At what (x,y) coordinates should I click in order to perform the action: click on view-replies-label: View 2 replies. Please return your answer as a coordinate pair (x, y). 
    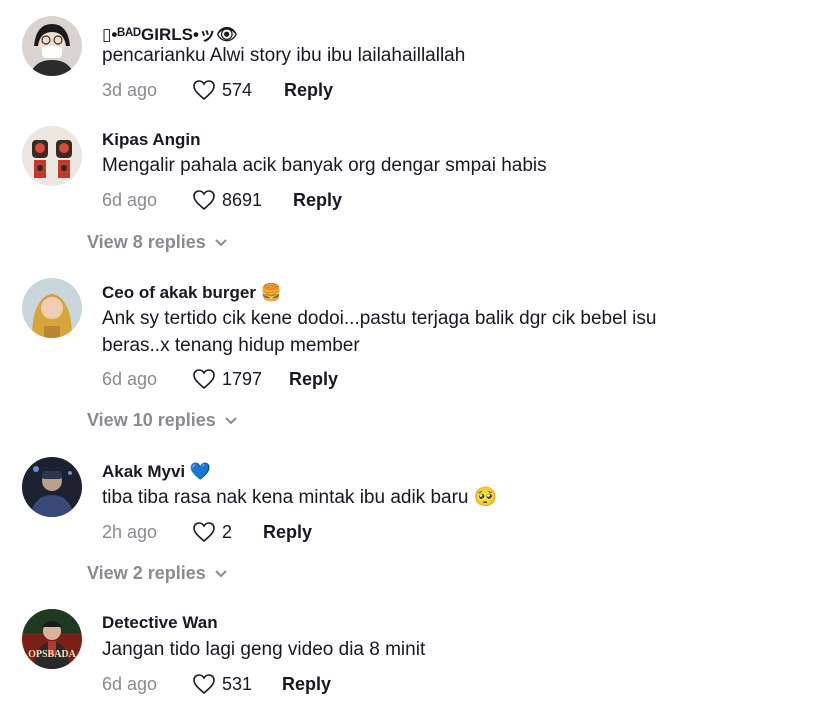
    Looking at the image, I should click on (146, 573).